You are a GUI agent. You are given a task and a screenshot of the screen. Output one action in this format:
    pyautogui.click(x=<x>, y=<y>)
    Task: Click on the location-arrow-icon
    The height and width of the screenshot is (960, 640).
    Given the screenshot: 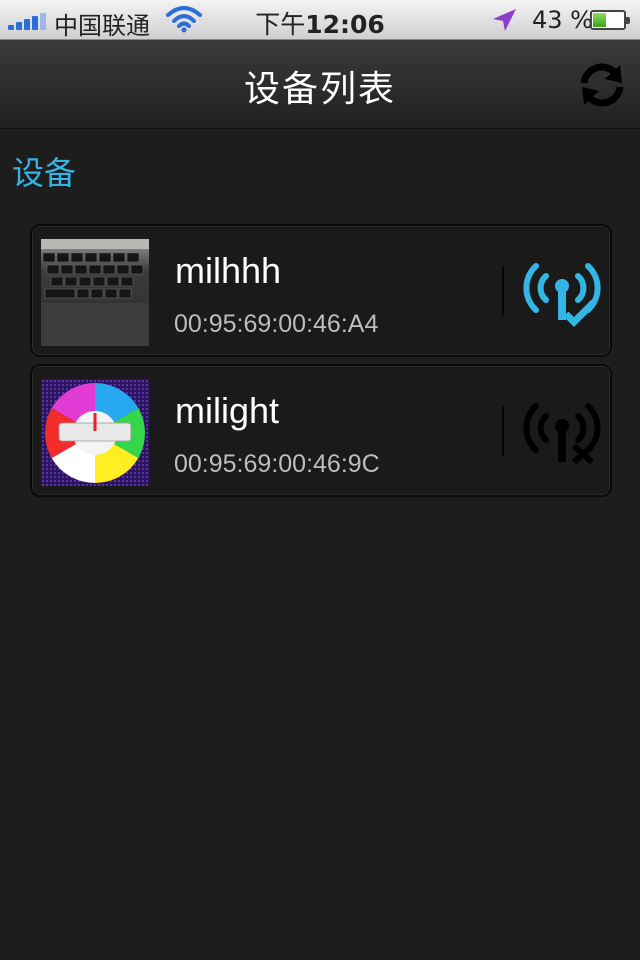 What is the action you would take?
    pyautogui.click(x=504, y=20)
    